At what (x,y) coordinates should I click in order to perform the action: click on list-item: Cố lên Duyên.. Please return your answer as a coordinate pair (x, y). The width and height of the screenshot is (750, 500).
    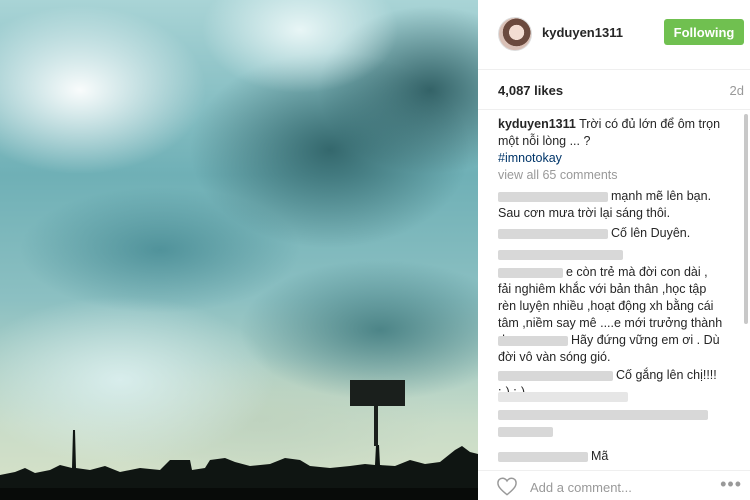
    Looking at the image, I should click on (610, 233).